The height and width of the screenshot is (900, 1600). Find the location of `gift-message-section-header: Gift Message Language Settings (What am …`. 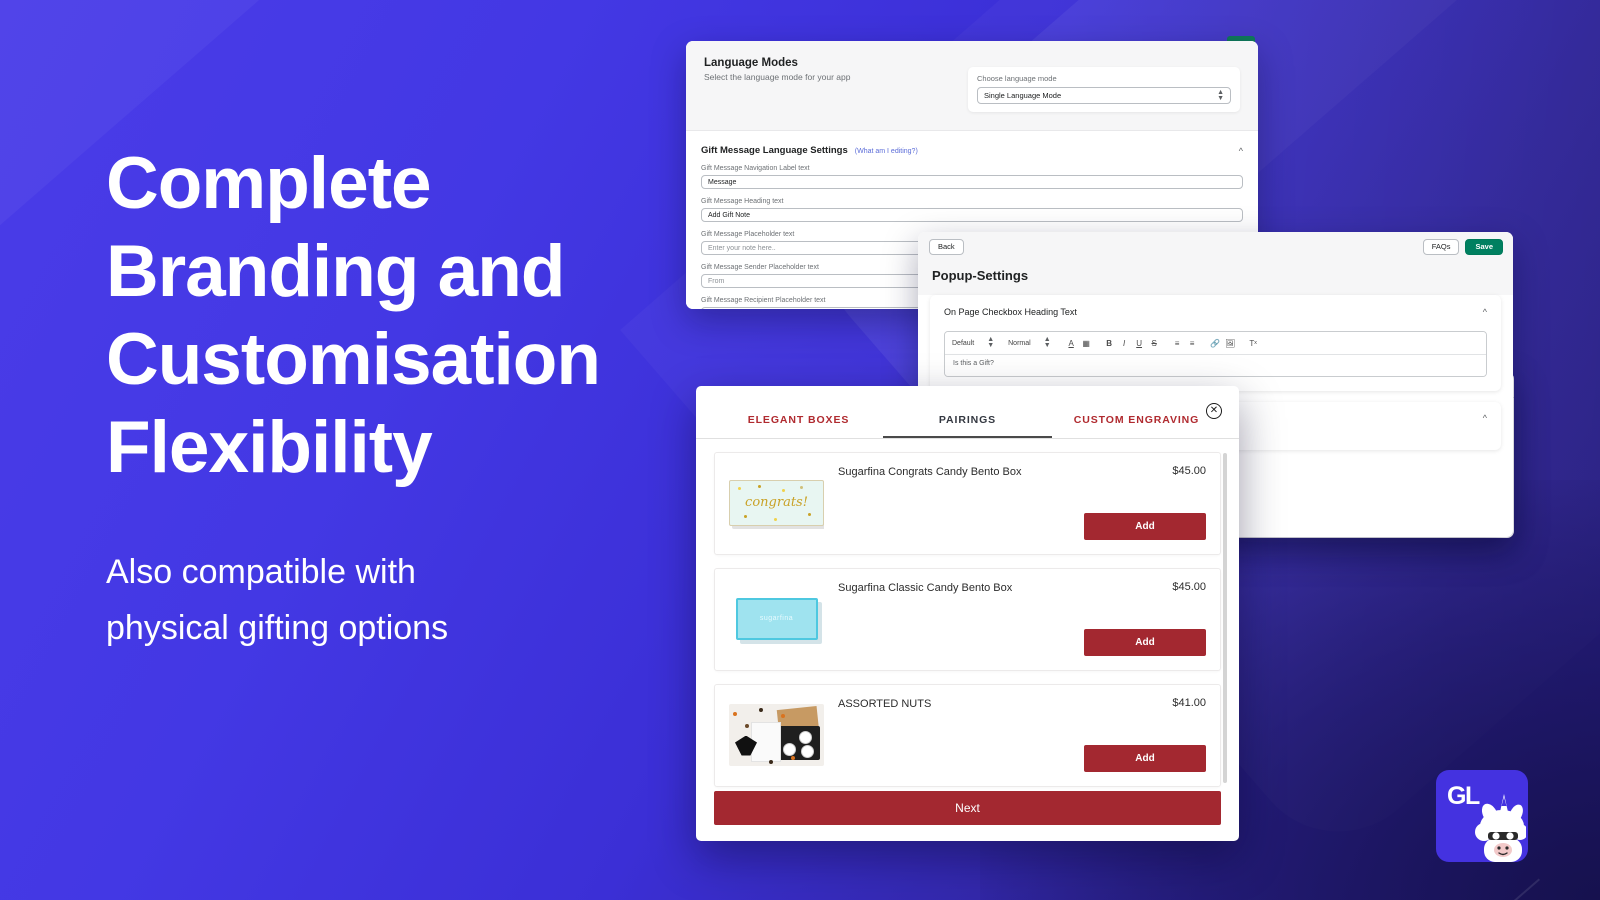

gift-message-section-header: Gift Message Language Settings (What am … is located at coordinates (972, 150).